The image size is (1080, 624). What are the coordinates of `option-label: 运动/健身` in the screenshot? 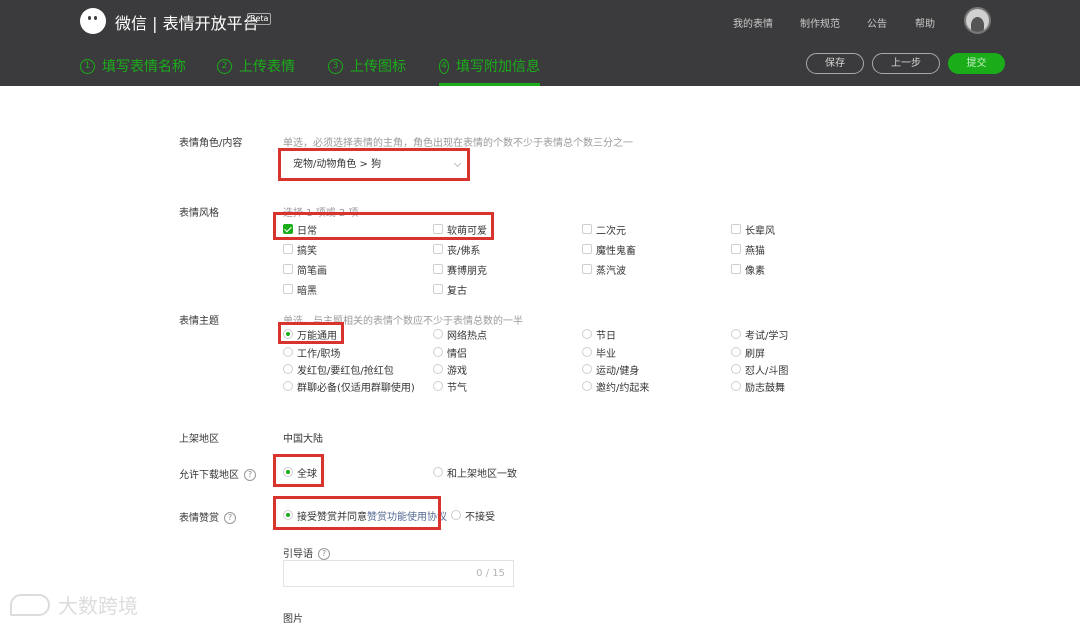 It's located at (618, 371).